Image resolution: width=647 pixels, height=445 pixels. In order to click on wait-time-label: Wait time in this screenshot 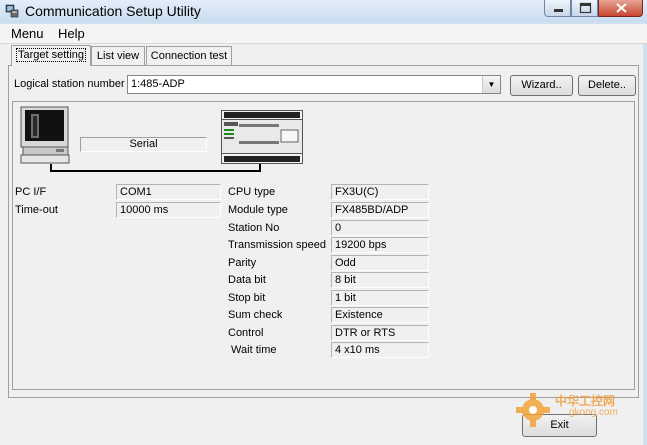, I will do `click(252, 350)`.